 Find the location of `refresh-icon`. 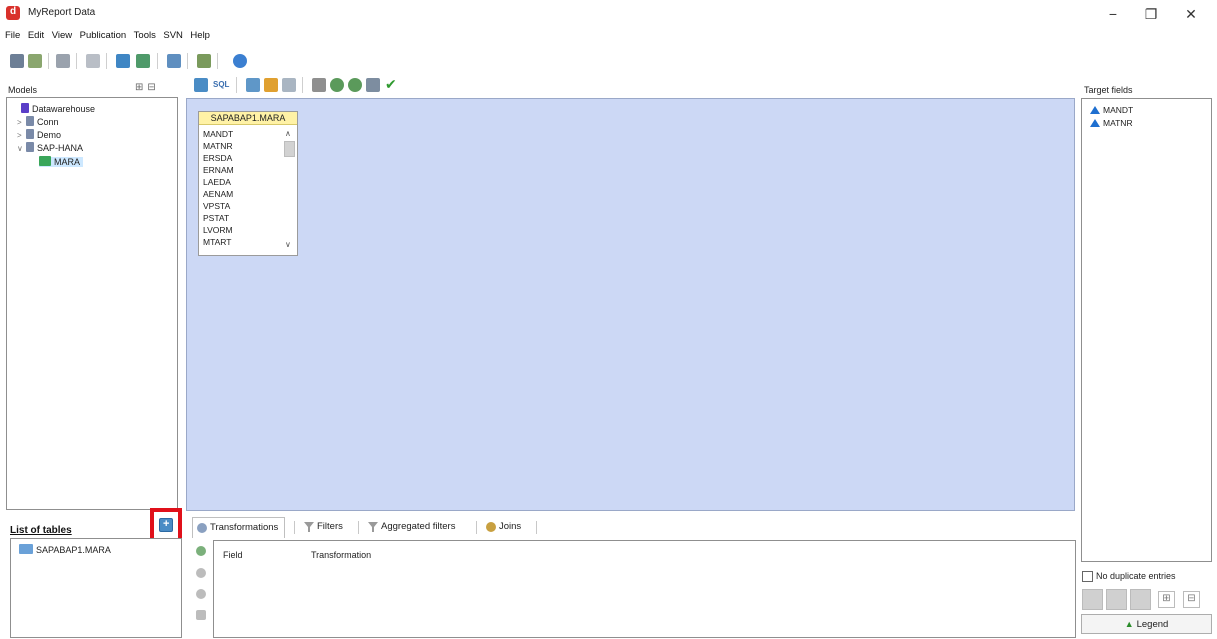

refresh-icon is located at coordinates (253, 85).